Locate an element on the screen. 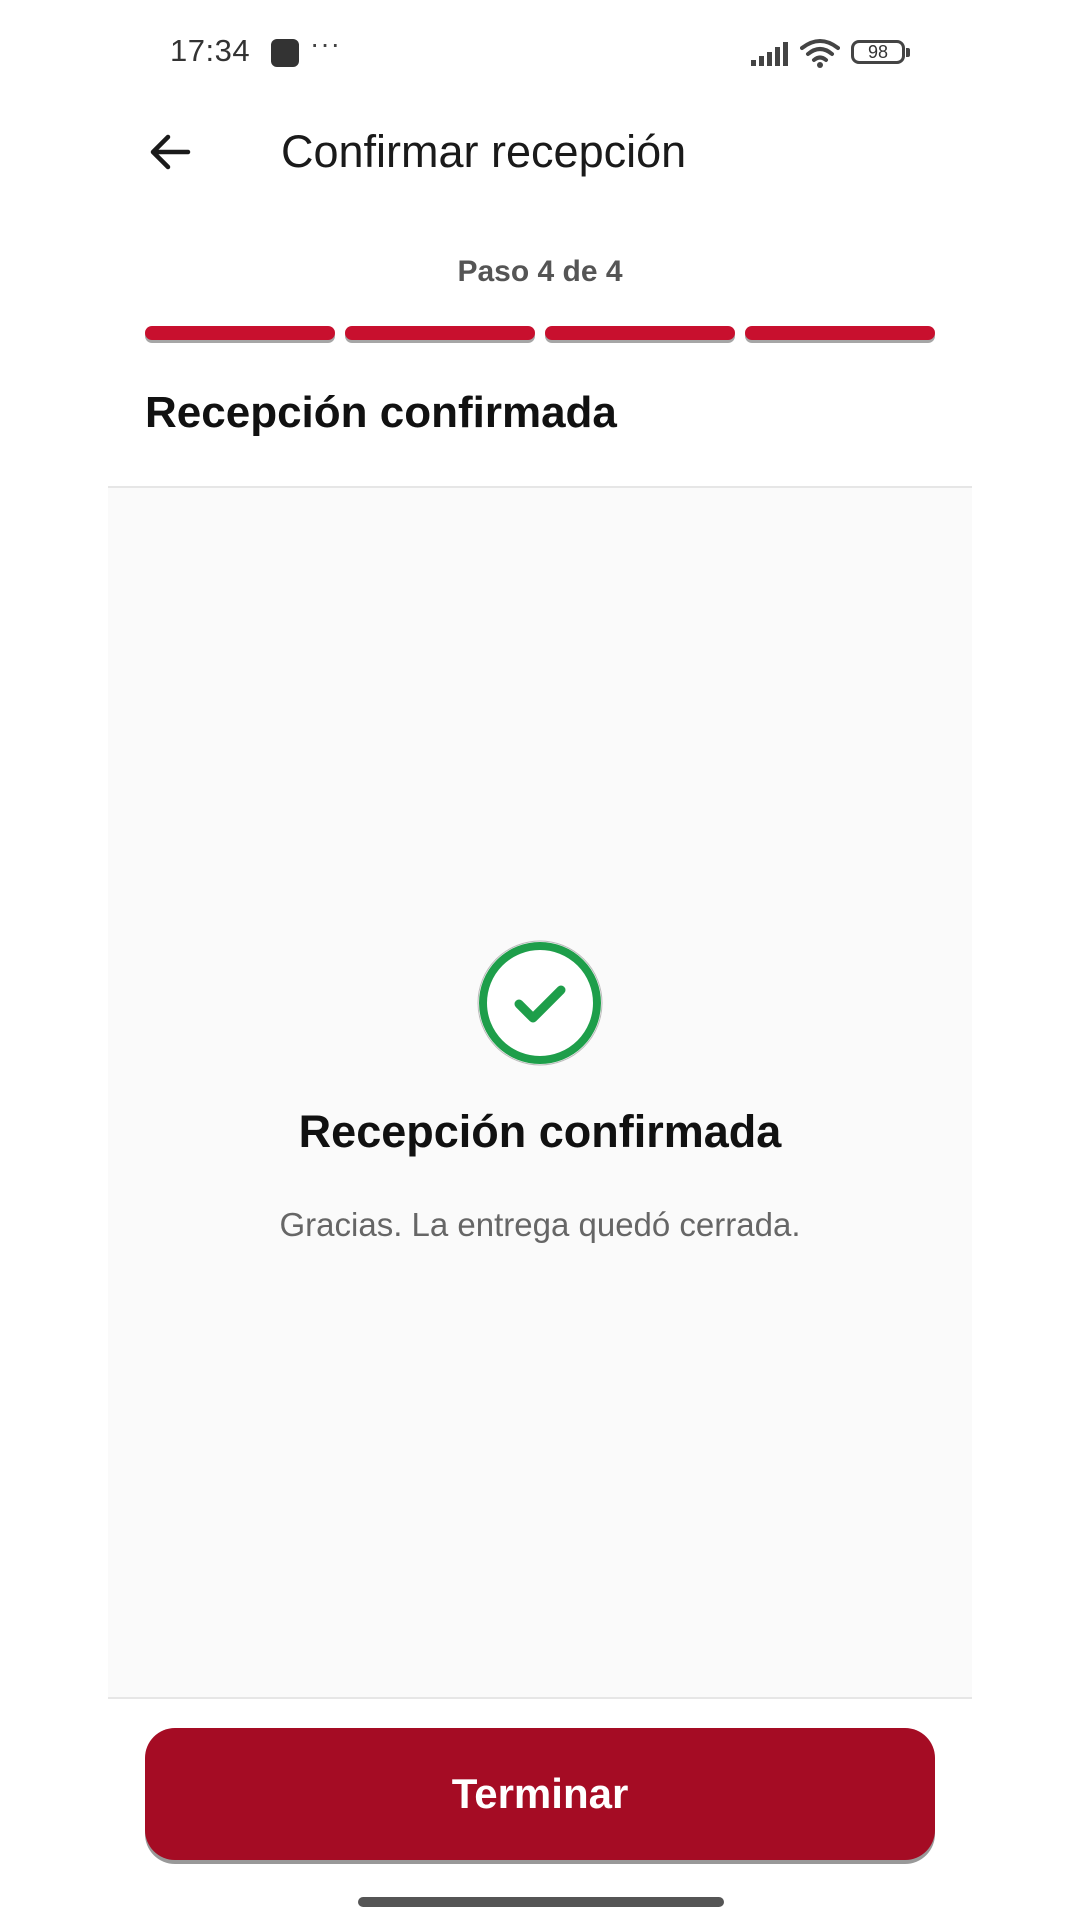  section-title: Recepción confirmada is located at coordinates (381, 412).